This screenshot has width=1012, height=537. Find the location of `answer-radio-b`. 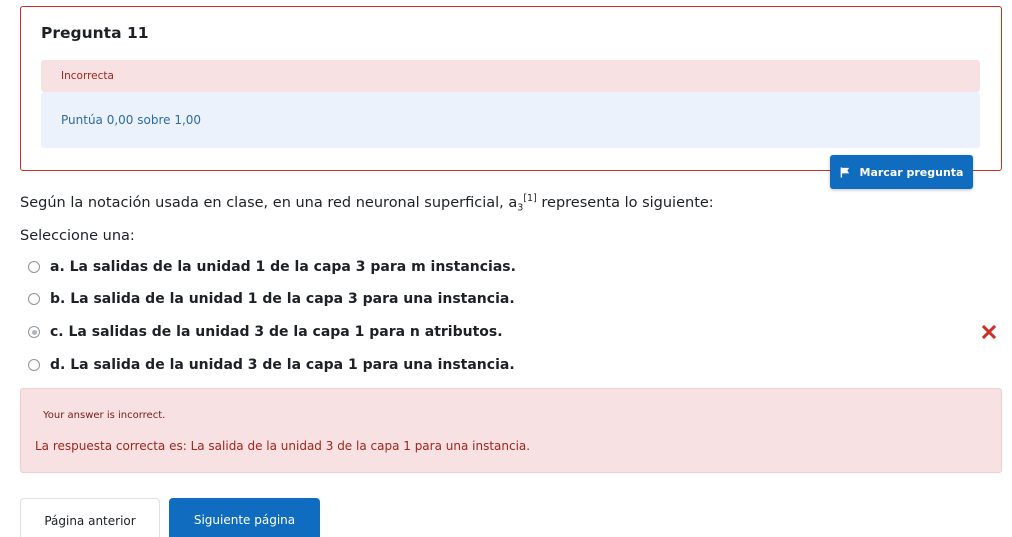

answer-radio-b is located at coordinates (34, 299).